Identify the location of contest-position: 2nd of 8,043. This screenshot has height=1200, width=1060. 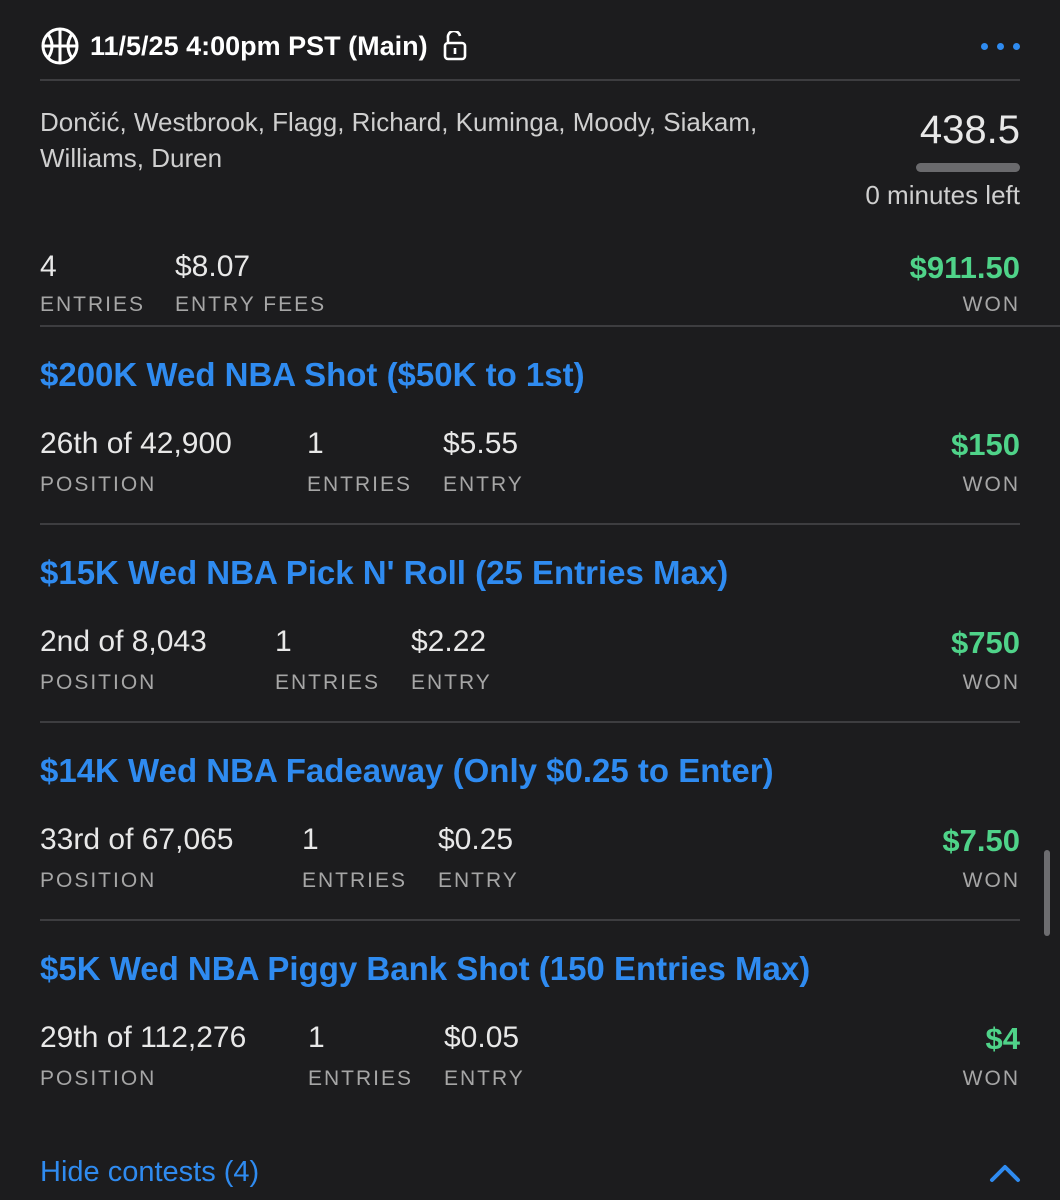
(123, 641).